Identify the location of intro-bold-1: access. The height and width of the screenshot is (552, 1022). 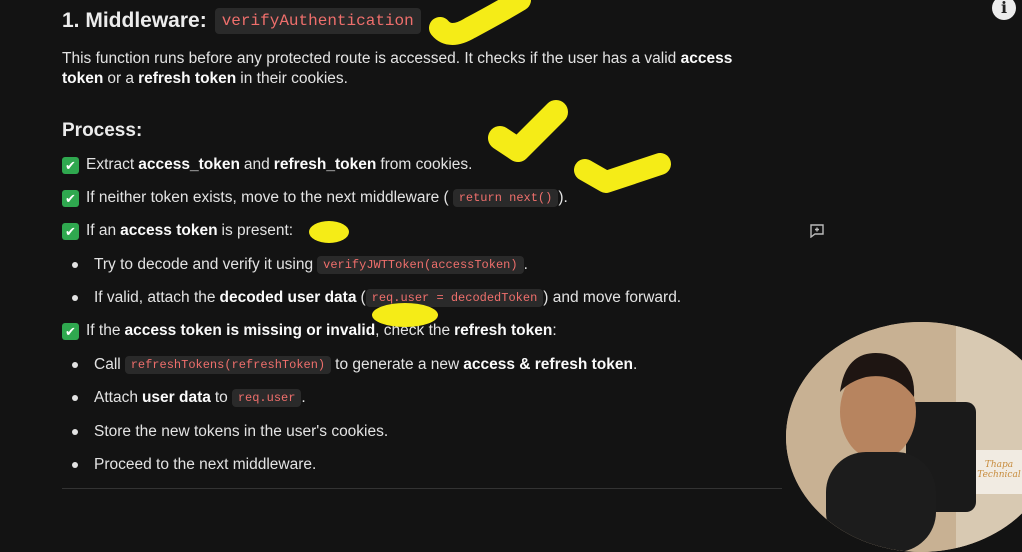
(706, 58).